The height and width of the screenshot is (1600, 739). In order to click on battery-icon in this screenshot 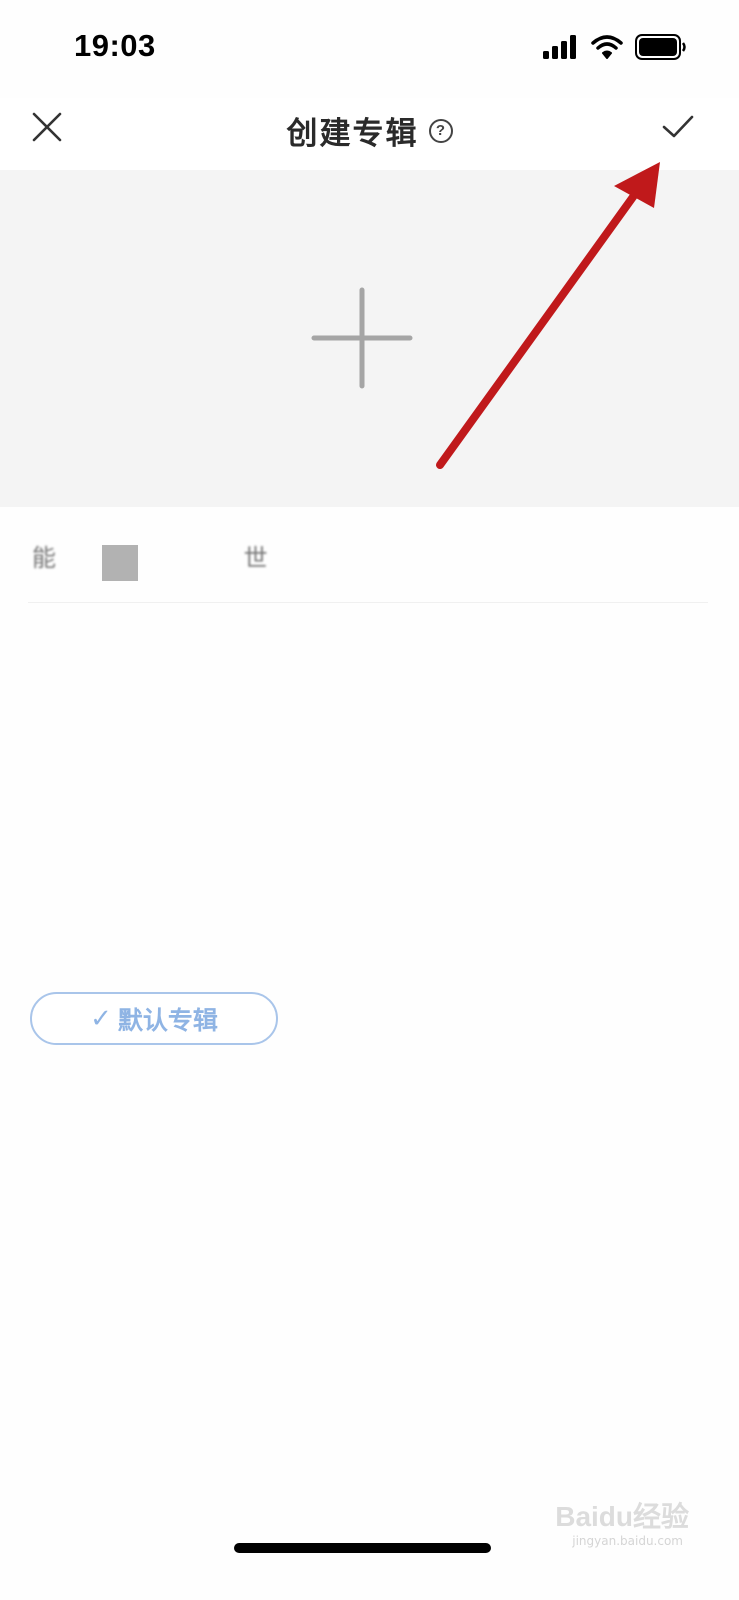, I will do `click(660, 47)`.